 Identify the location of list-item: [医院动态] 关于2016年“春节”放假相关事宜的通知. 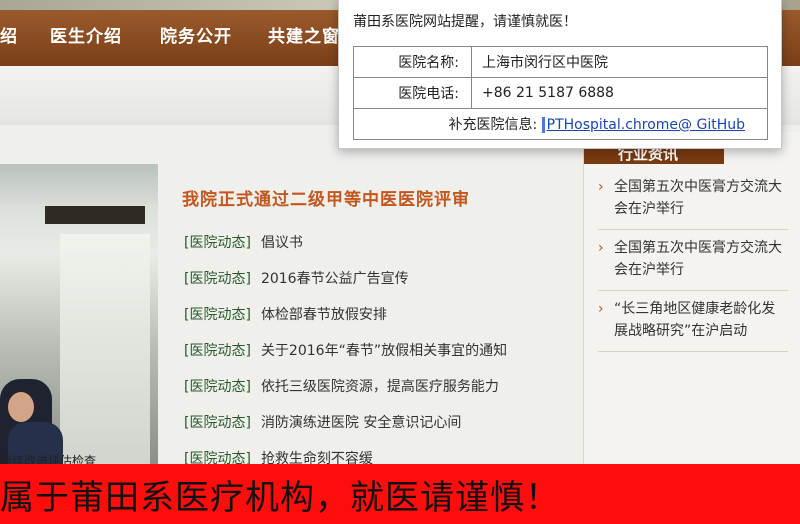
(379, 358).